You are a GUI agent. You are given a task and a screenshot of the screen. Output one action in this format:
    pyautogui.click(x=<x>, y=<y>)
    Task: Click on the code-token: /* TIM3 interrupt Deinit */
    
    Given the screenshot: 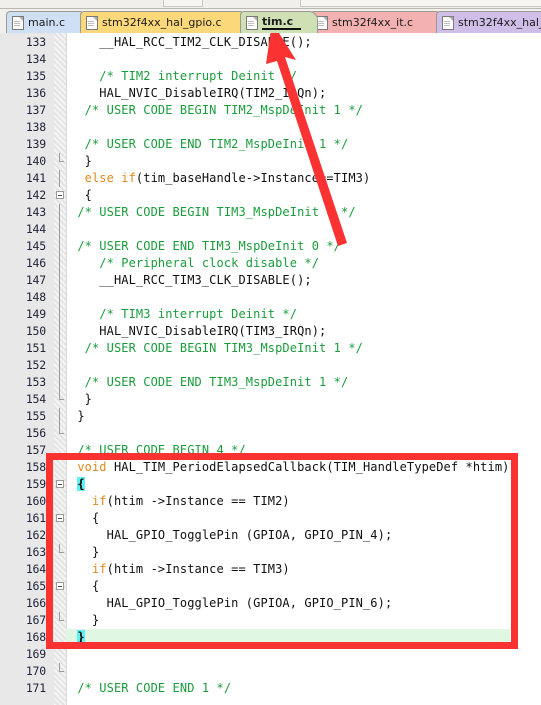 What is the action you would take?
    pyautogui.click(x=184, y=314)
    